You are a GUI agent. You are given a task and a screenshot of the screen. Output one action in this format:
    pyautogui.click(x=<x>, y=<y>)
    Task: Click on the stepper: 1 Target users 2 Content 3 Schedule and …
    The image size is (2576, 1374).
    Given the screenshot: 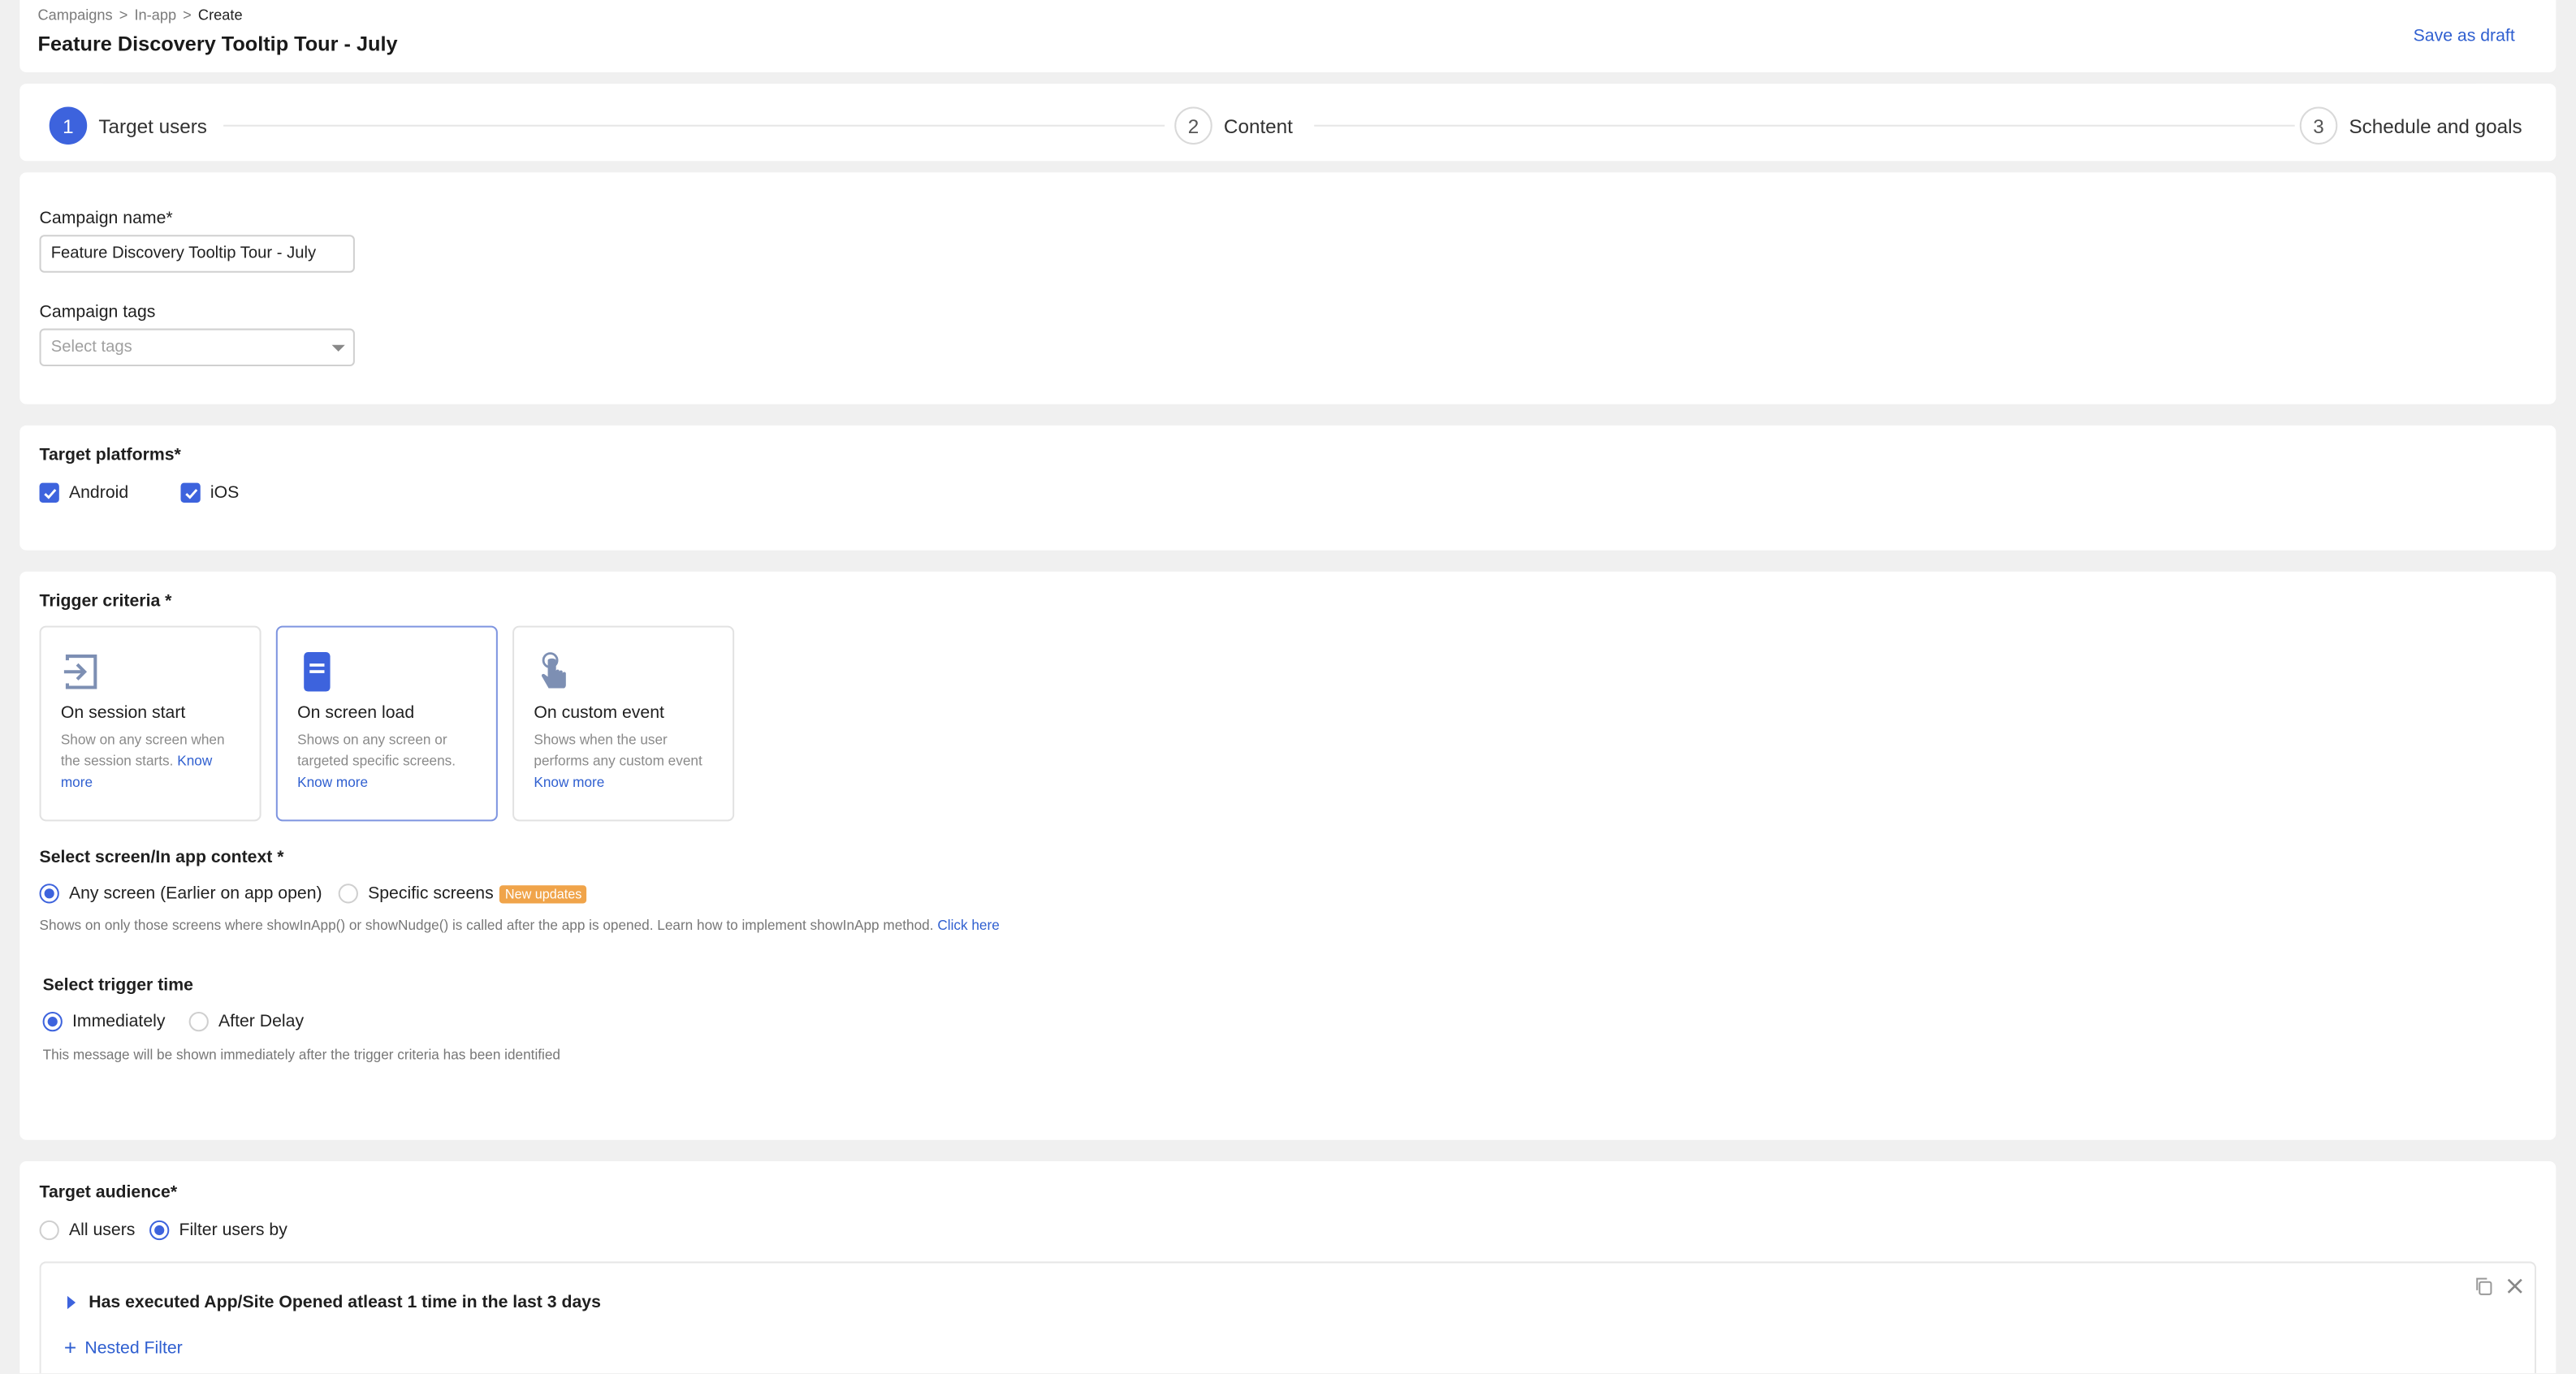 What is the action you would take?
    pyautogui.click(x=1288, y=123)
    